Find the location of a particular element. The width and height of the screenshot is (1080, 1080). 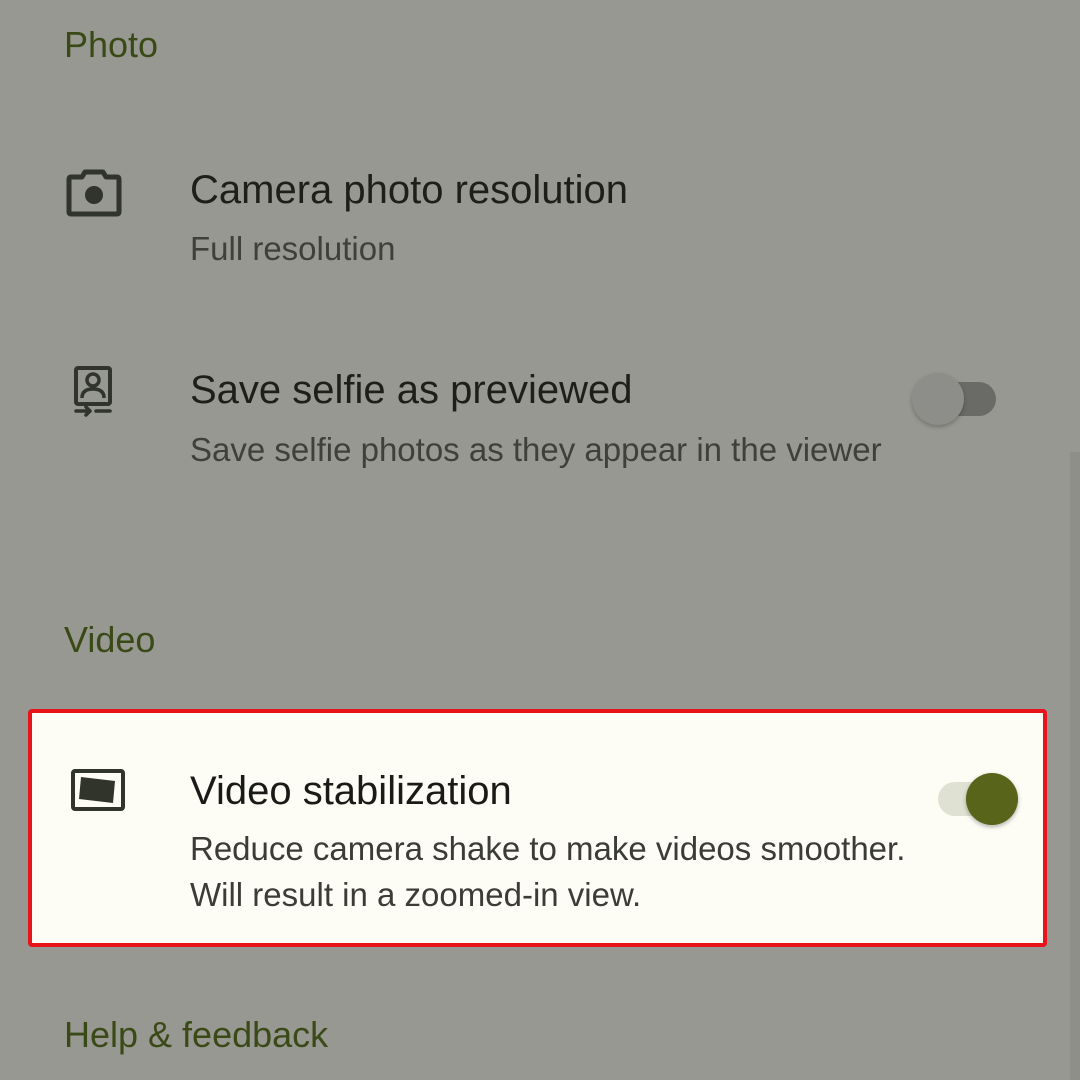

save-selfie-toggle is located at coordinates (955, 396).